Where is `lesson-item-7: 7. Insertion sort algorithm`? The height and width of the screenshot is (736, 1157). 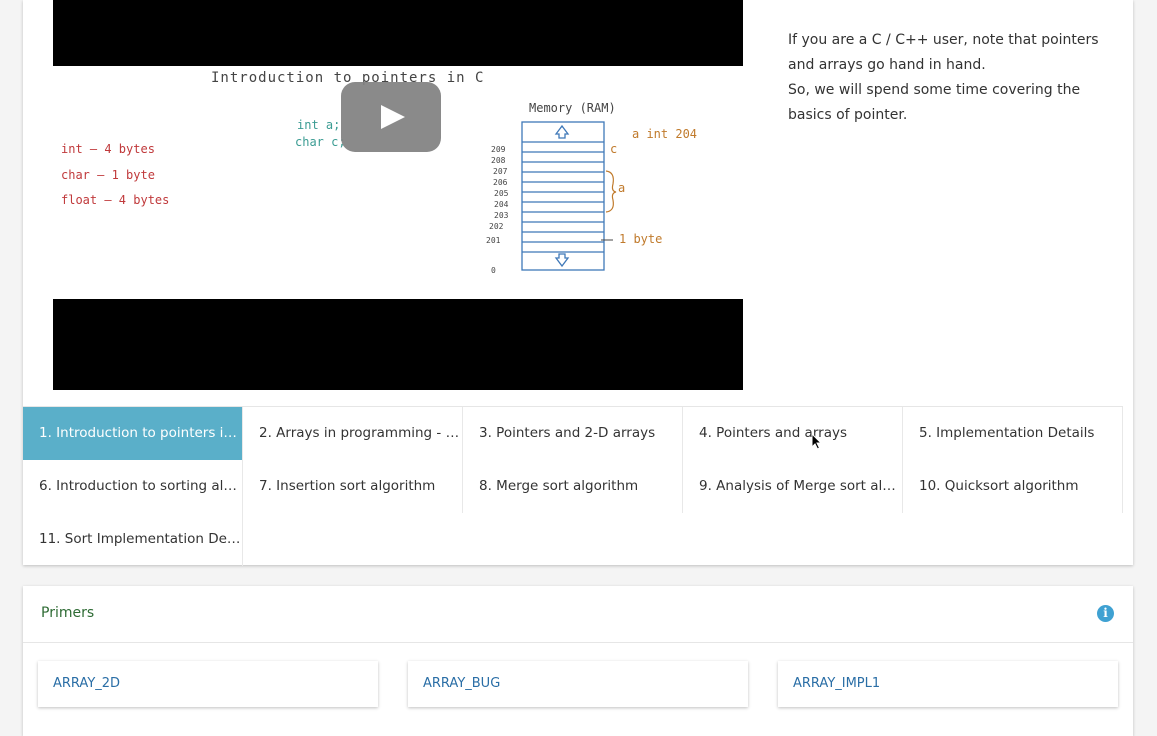 lesson-item-7: 7. Insertion sort algorithm is located at coordinates (353, 486).